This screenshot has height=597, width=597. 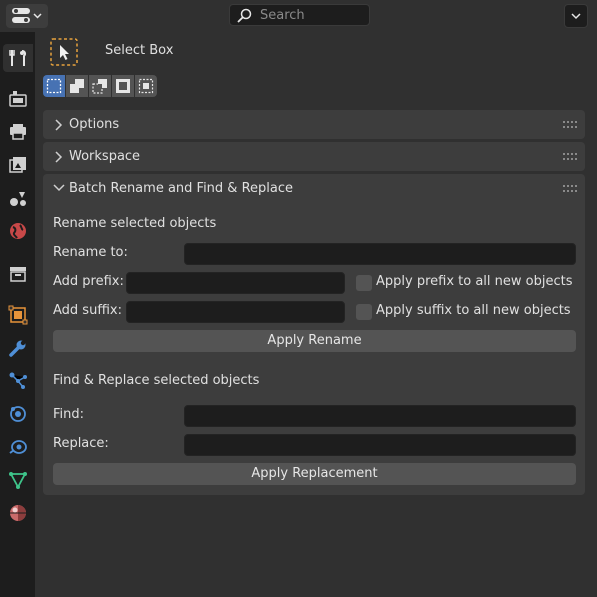 I want to click on search-box, so click(x=299, y=15).